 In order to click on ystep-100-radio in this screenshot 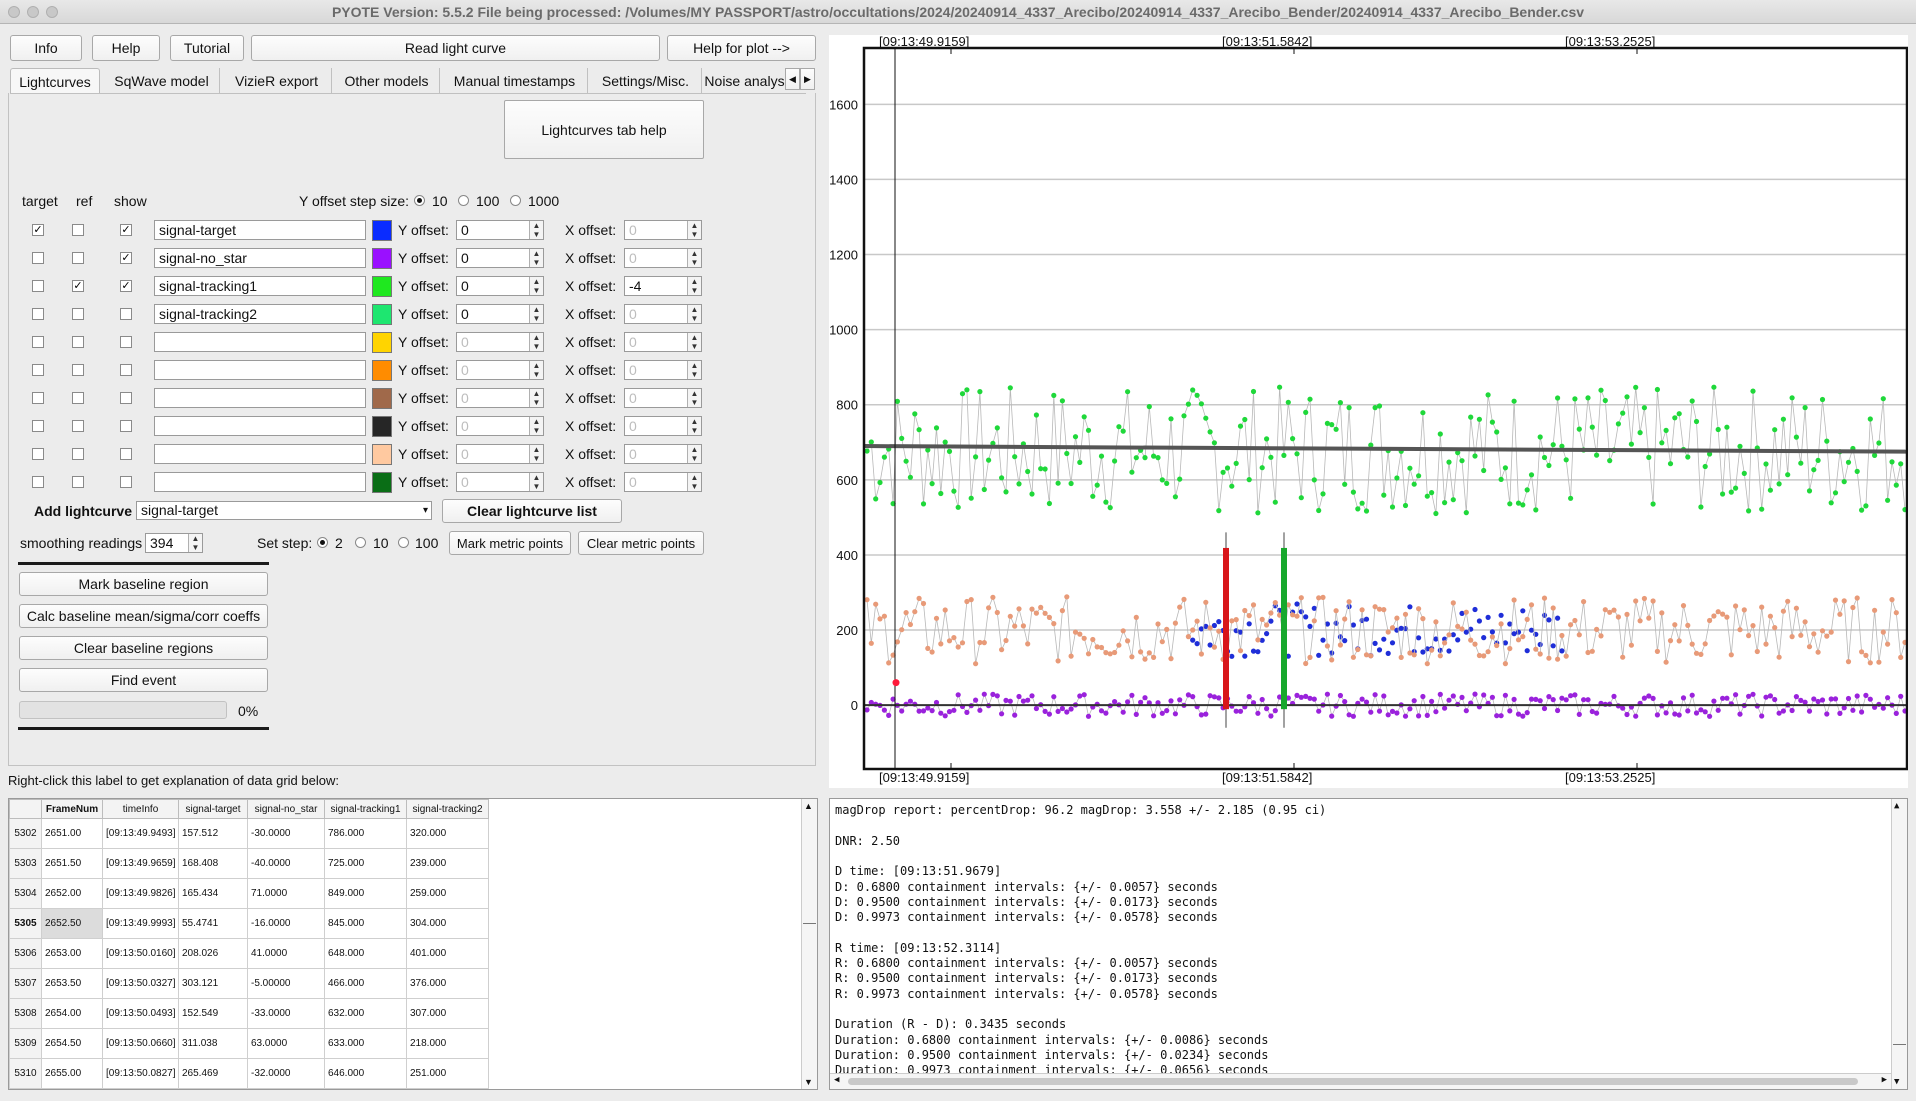, I will do `click(463, 200)`.